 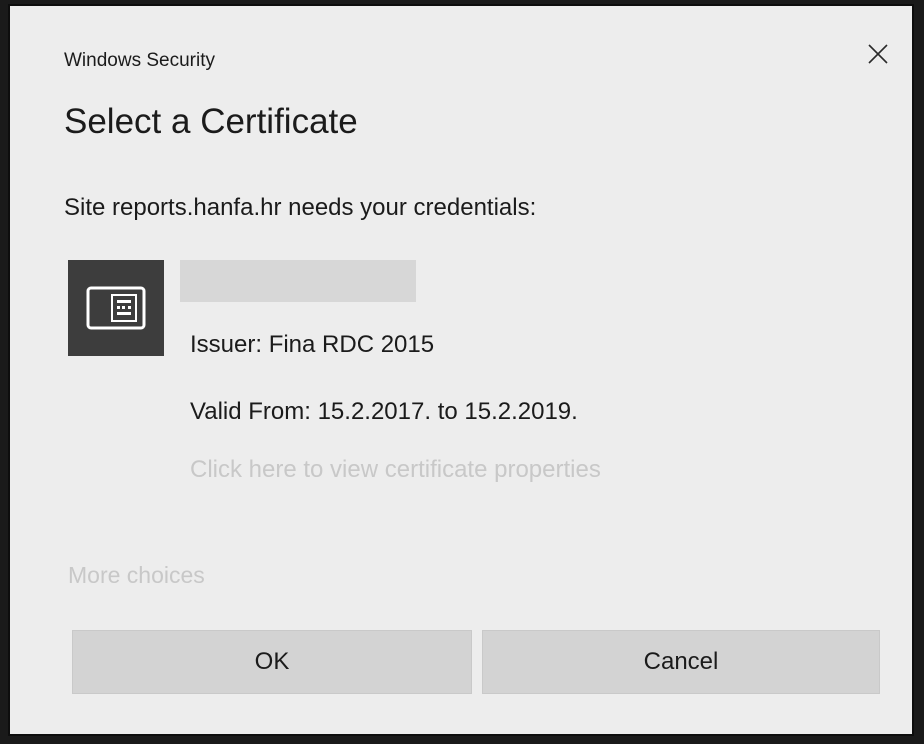 I want to click on certificate-icon, so click(x=116, y=308).